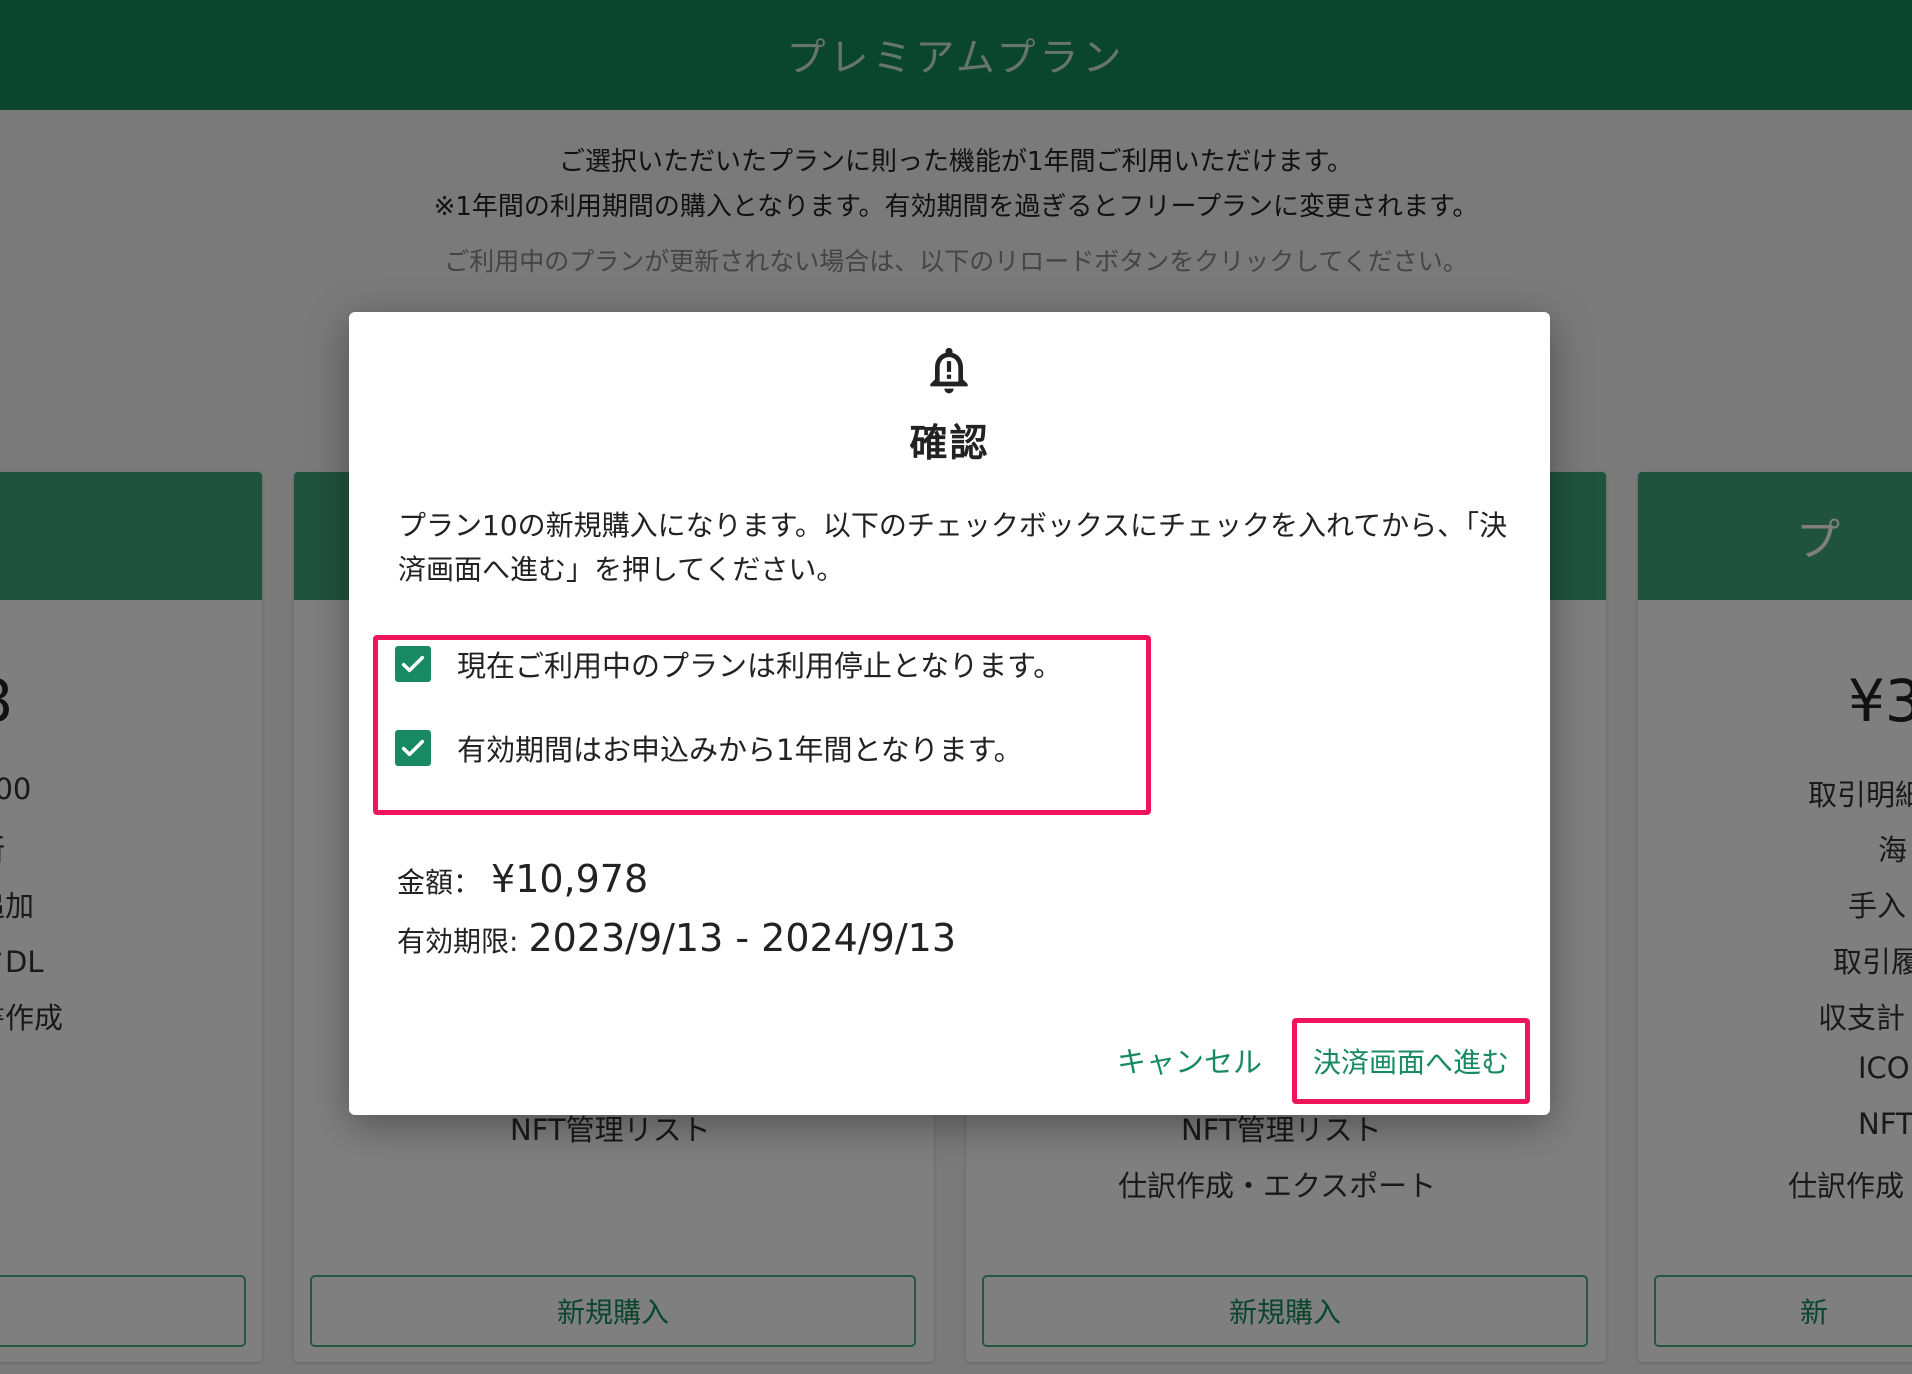 This screenshot has width=1912, height=1374. What do you see at coordinates (1411, 1061) in the screenshot?
I see `proceed-to-payment-button: 決済画面へ進む` at bounding box center [1411, 1061].